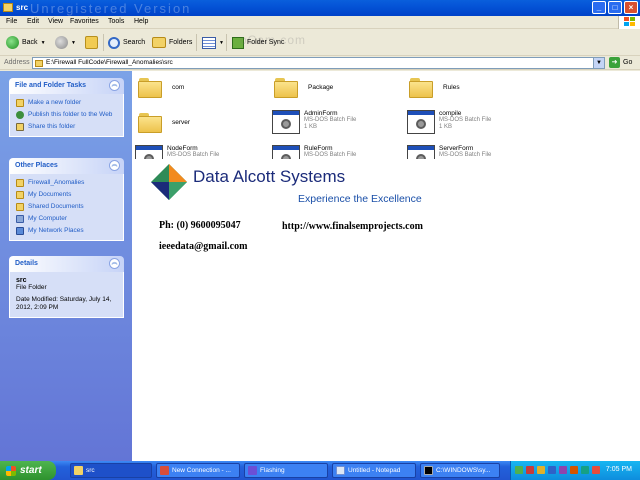  What do you see at coordinates (11, 21) in the screenshot?
I see `menu-file: File` at bounding box center [11, 21].